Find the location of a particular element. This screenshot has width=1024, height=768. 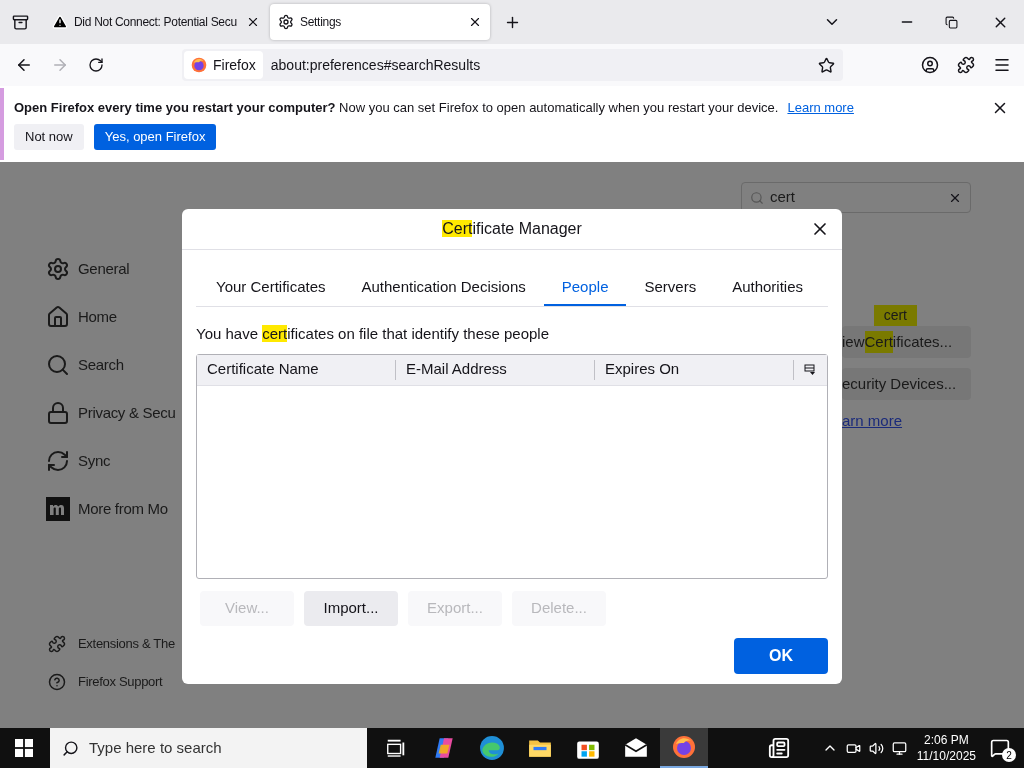

column-header: Certificate Name is located at coordinates (296, 369).